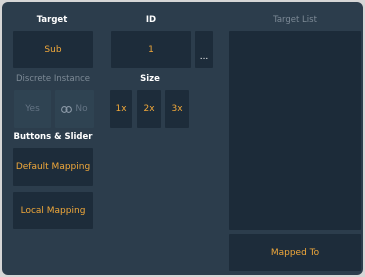  Describe the element at coordinates (32, 109) in the screenshot. I see `discrete-yes-button: Yes` at that location.